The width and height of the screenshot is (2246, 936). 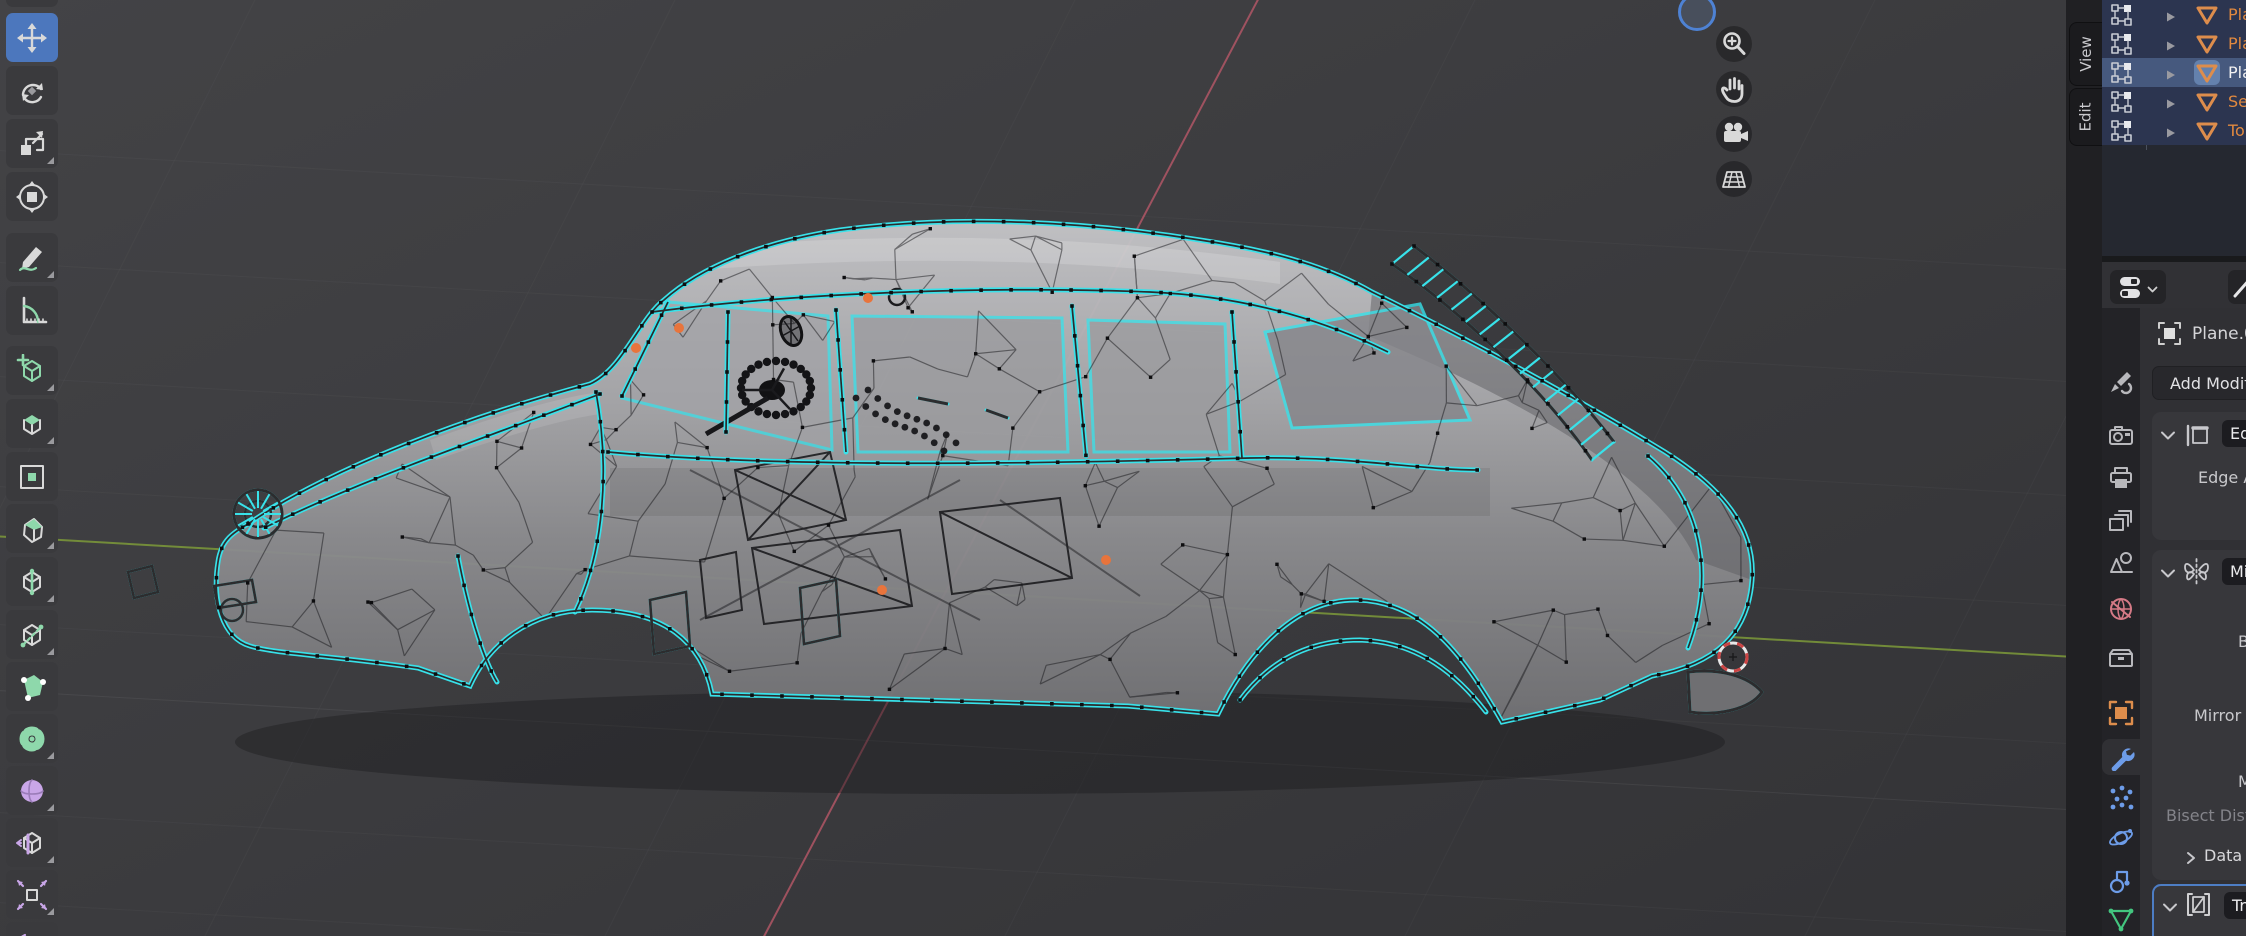 I want to click on properties-tab-modifiers, so click(x=2121, y=757).